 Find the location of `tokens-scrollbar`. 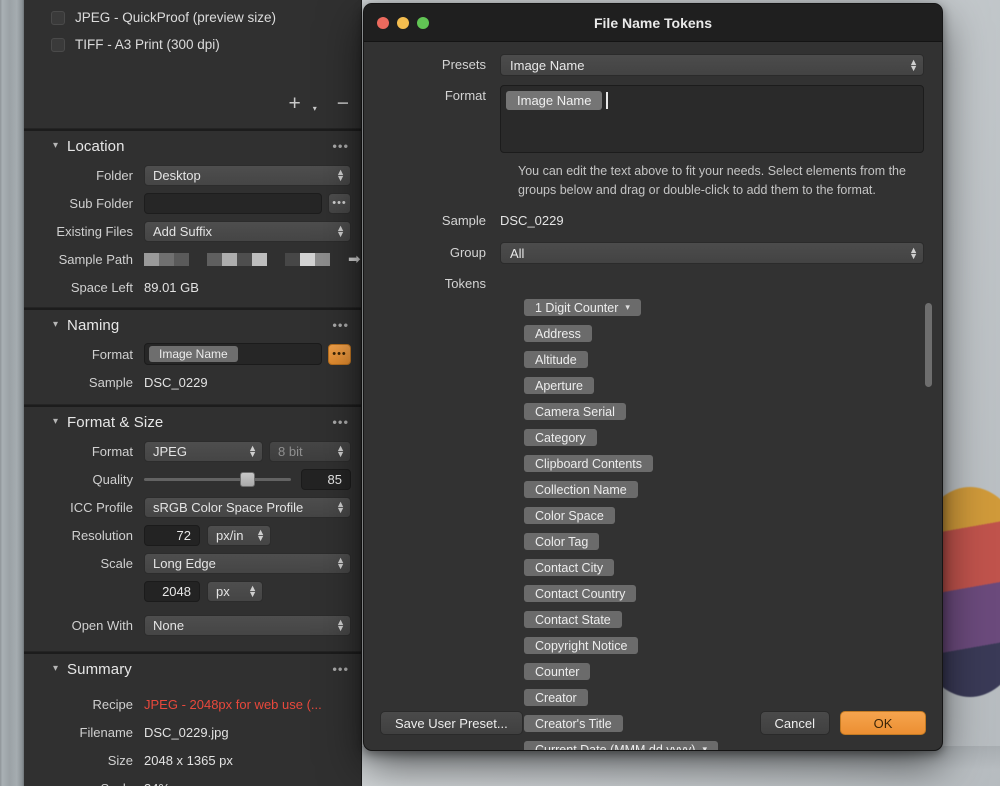

tokens-scrollbar is located at coordinates (928, 526).